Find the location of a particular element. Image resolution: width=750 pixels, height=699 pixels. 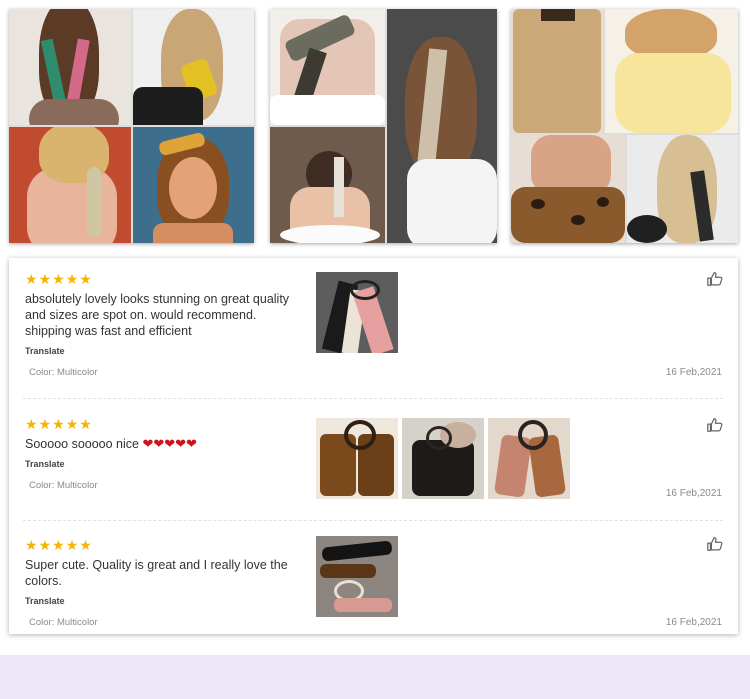

collage-photo-bun-scarf is located at coordinates (327, 185).